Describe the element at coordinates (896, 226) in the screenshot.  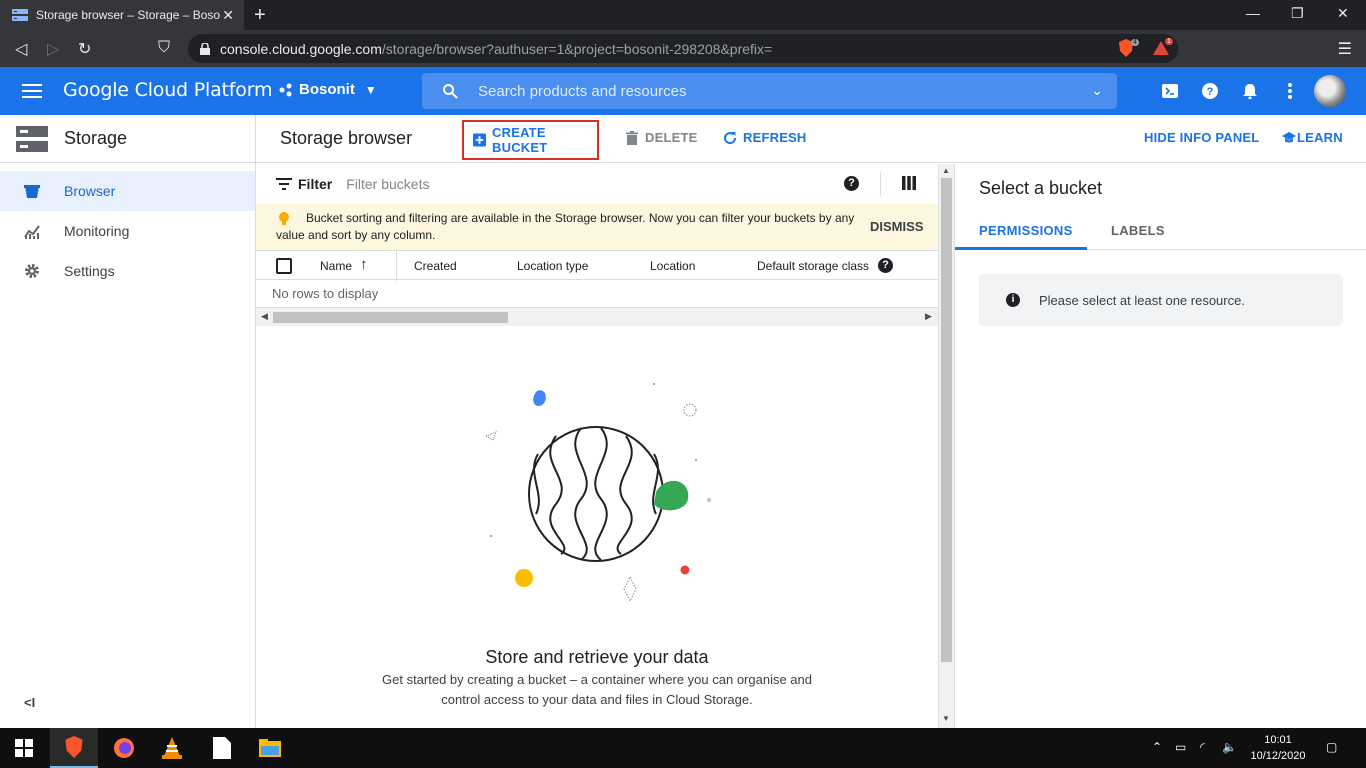
I see `dismiss-button: DISMISS` at that location.